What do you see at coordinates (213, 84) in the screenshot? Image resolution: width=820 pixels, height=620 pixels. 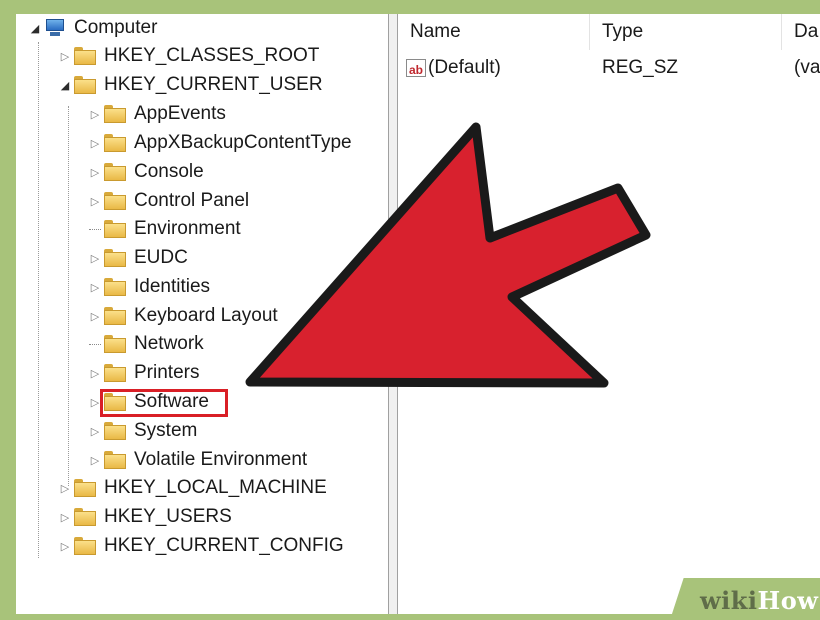 I see `tree-node-label: HKEY_CURRENT_USER` at bounding box center [213, 84].